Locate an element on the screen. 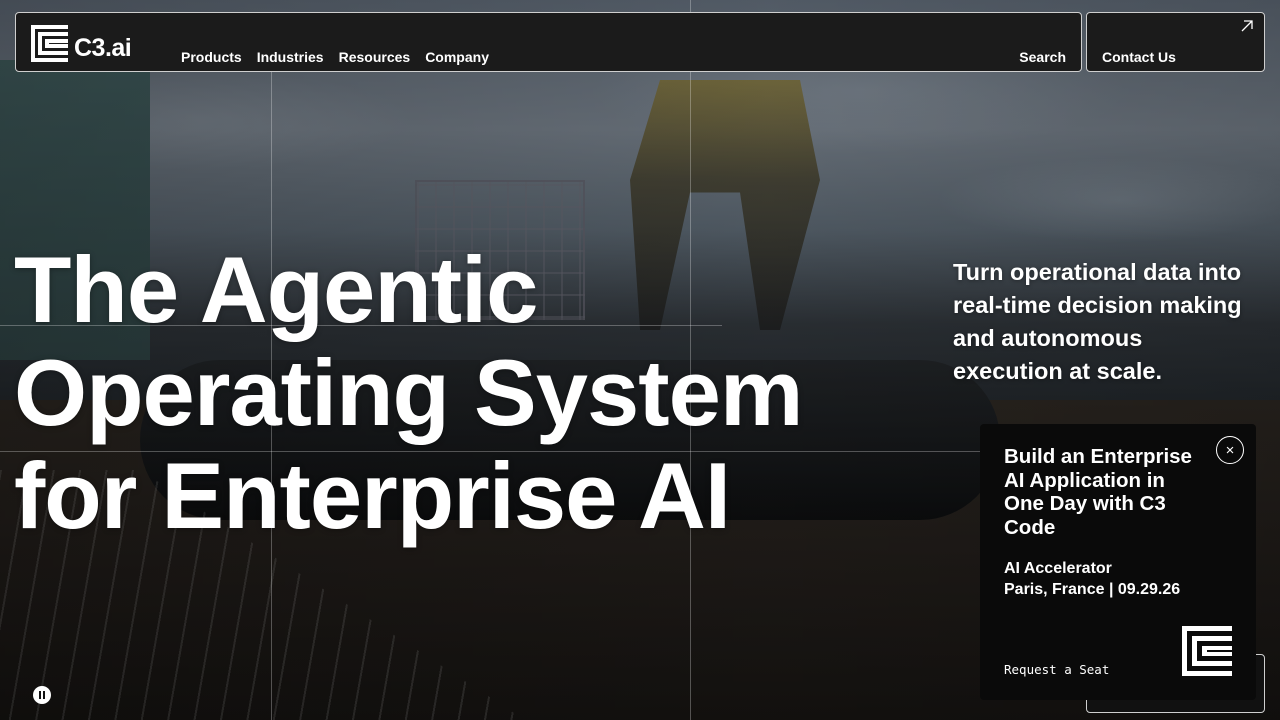 This screenshot has height=720, width=1280. arrow-up-right-icon is located at coordinates (1247, 26).